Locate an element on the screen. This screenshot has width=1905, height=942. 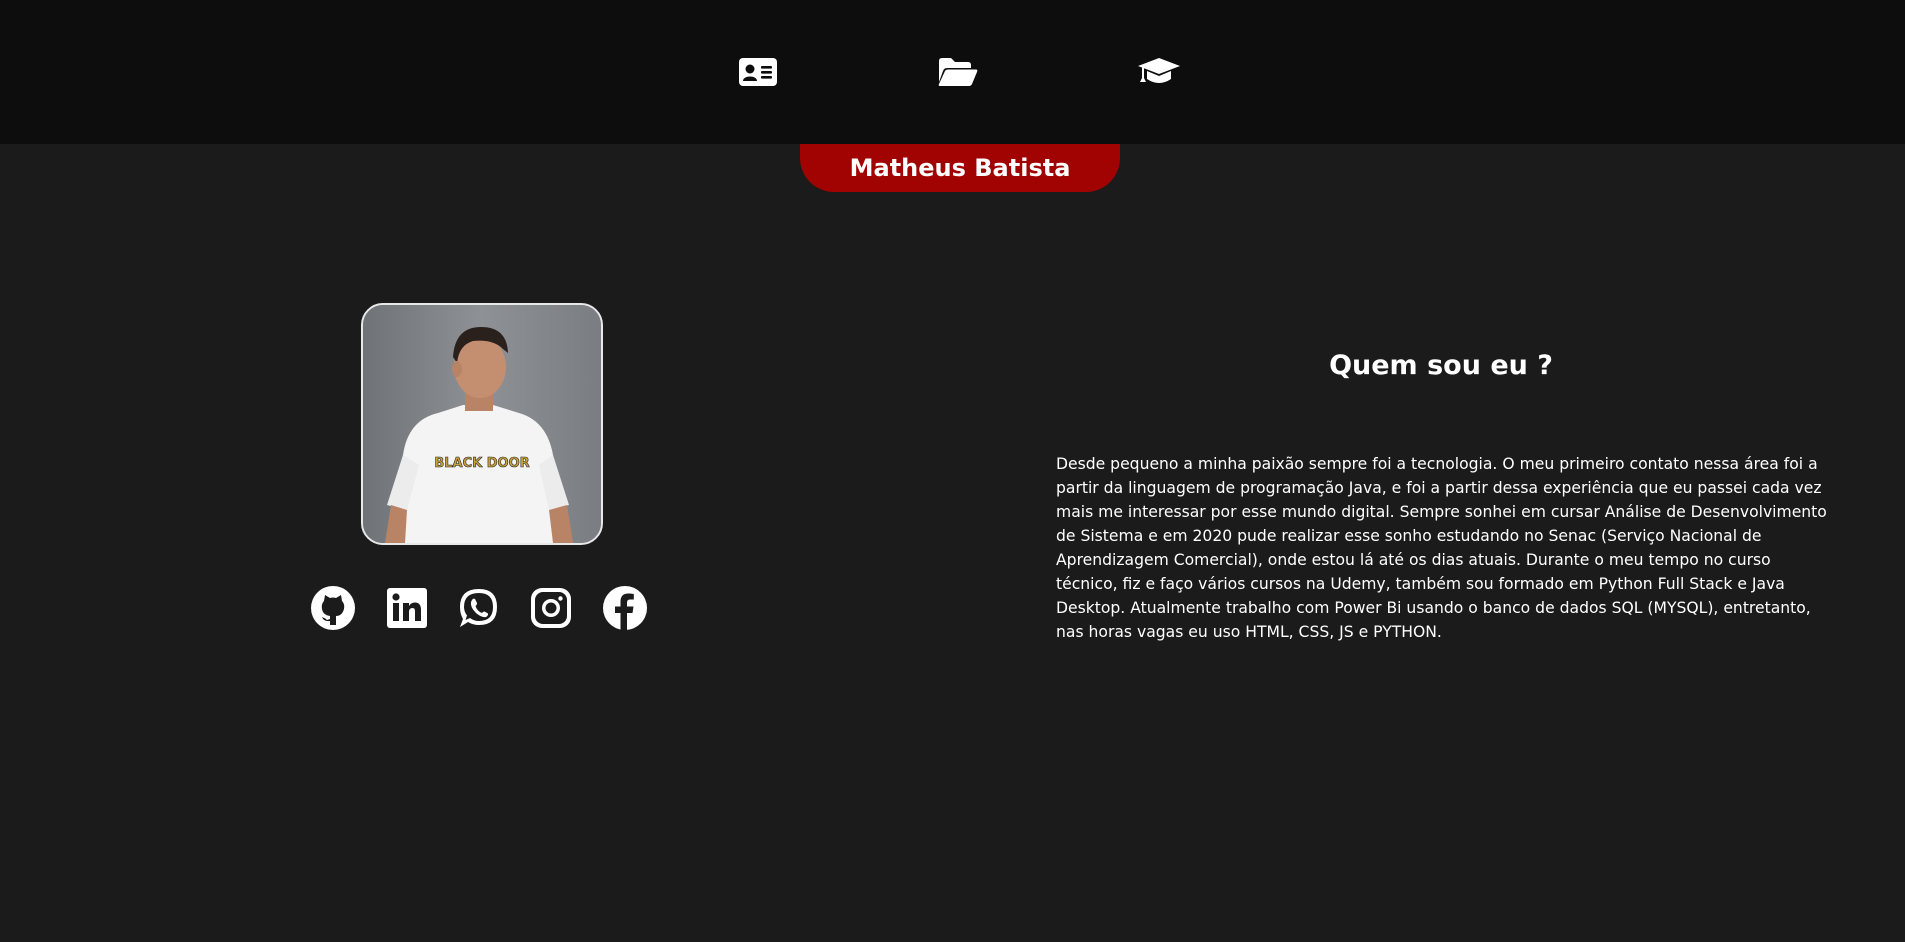
nav-about-button is located at coordinates (758, 72).